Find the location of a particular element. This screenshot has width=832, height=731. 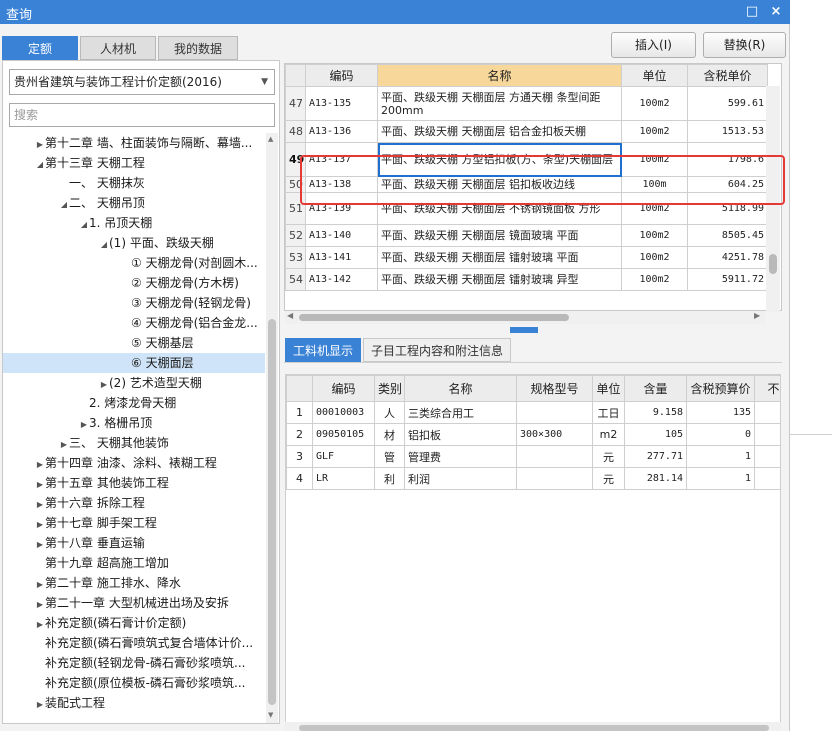

cell-name: 平面、跌级天棚 天棚面层 镭射玻璃 异型 is located at coordinates (499, 279).